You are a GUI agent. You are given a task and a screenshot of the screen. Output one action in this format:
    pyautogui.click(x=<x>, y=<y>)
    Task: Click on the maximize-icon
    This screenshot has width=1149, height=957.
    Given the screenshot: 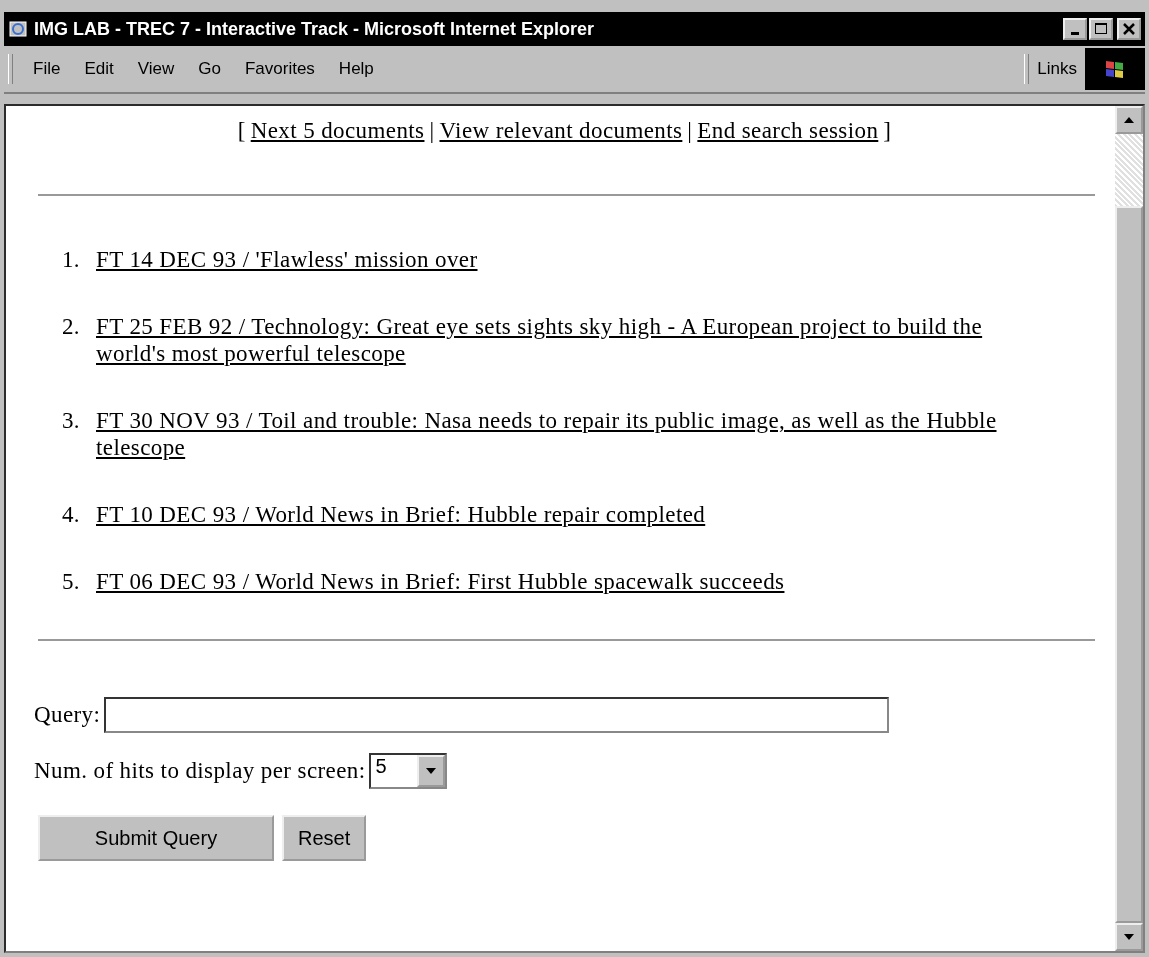 What is the action you would take?
    pyautogui.click(x=1101, y=29)
    